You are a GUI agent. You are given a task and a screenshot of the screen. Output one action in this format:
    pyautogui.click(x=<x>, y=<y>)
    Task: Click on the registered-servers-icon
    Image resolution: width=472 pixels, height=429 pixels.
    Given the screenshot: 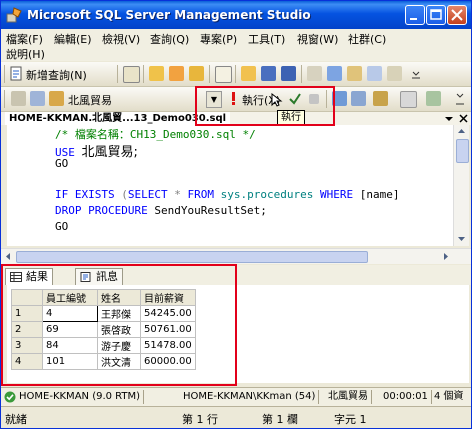 What is the action you would take?
    pyautogui.click(x=314, y=73)
    